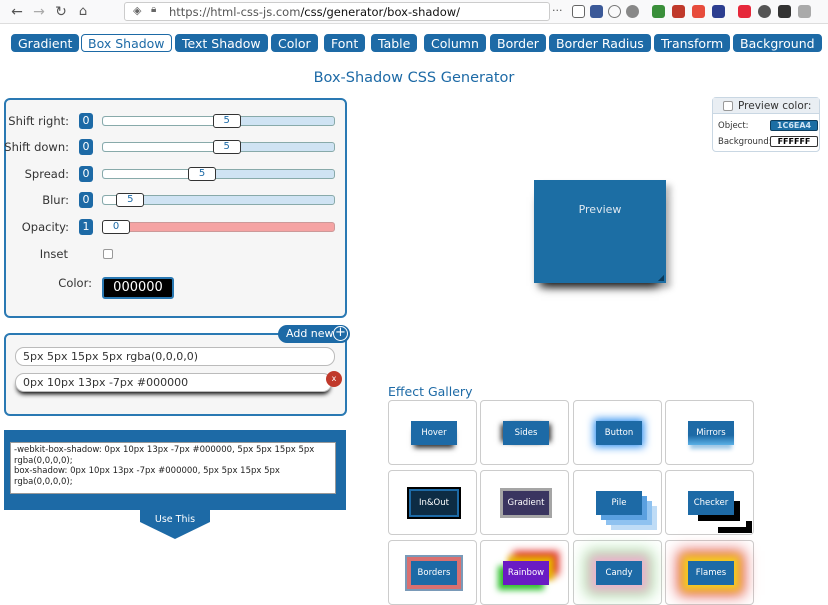 This screenshot has width=828, height=605. I want to click on effect-label: Candy, so click(619, 573).